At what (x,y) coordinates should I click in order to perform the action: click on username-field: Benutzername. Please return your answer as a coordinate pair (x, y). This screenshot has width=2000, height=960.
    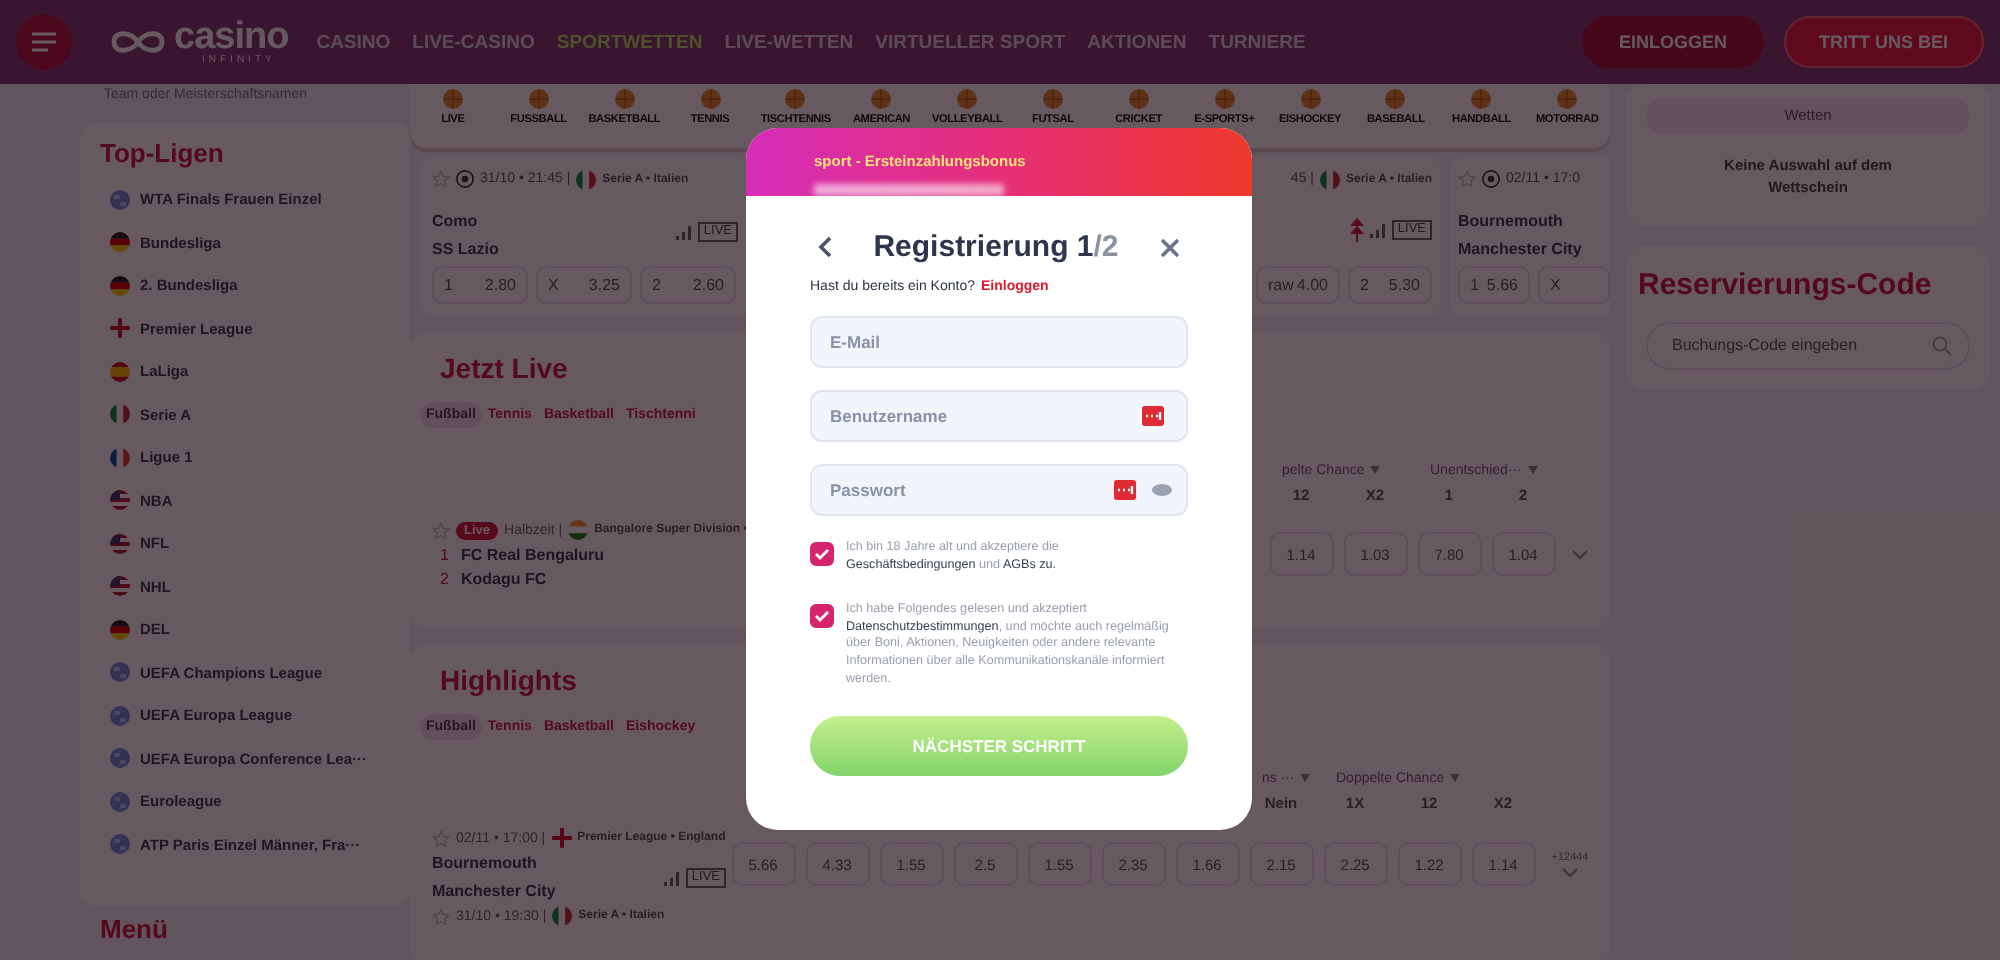
    Looking at the image, I should click on (999, 416).